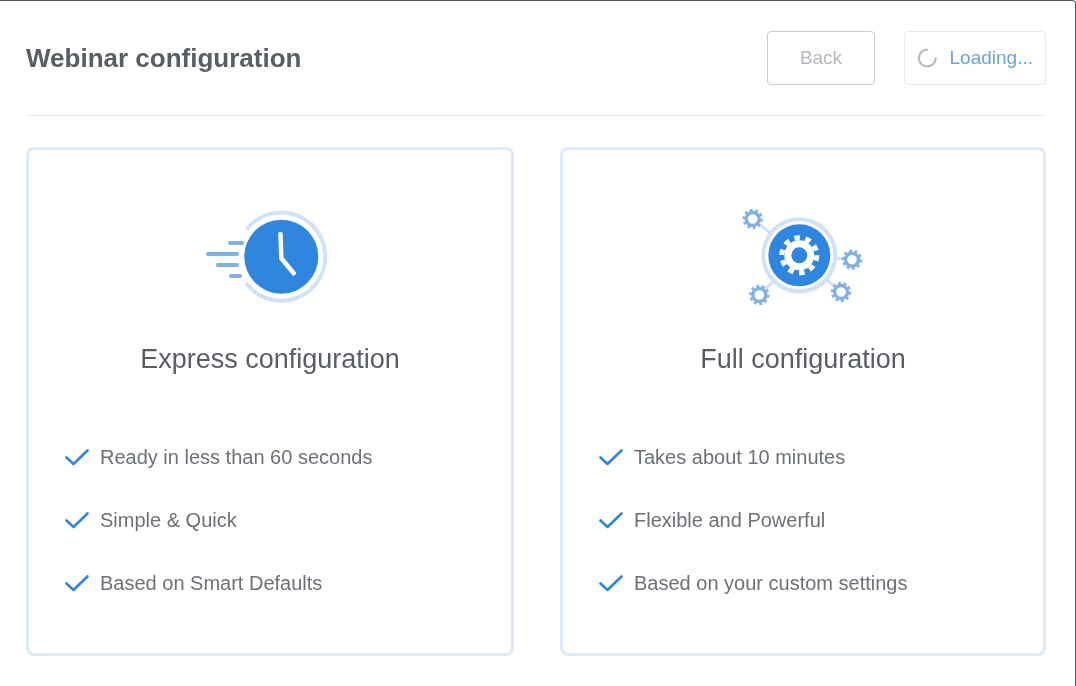 This screenshot has height=686, width=1076. Describe the element at coordinates (803, 257) in the screenshot. I see `gears-icon` at that location.